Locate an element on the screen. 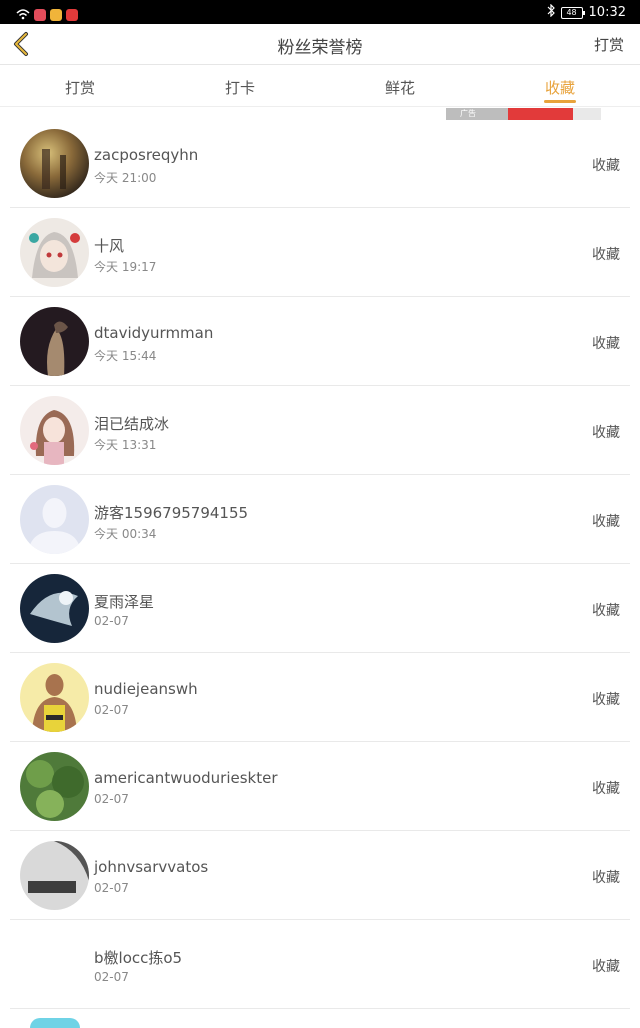 This screenshot has height=1028, width=640. fan-name: 十风 is located at coordinates (109, 246).